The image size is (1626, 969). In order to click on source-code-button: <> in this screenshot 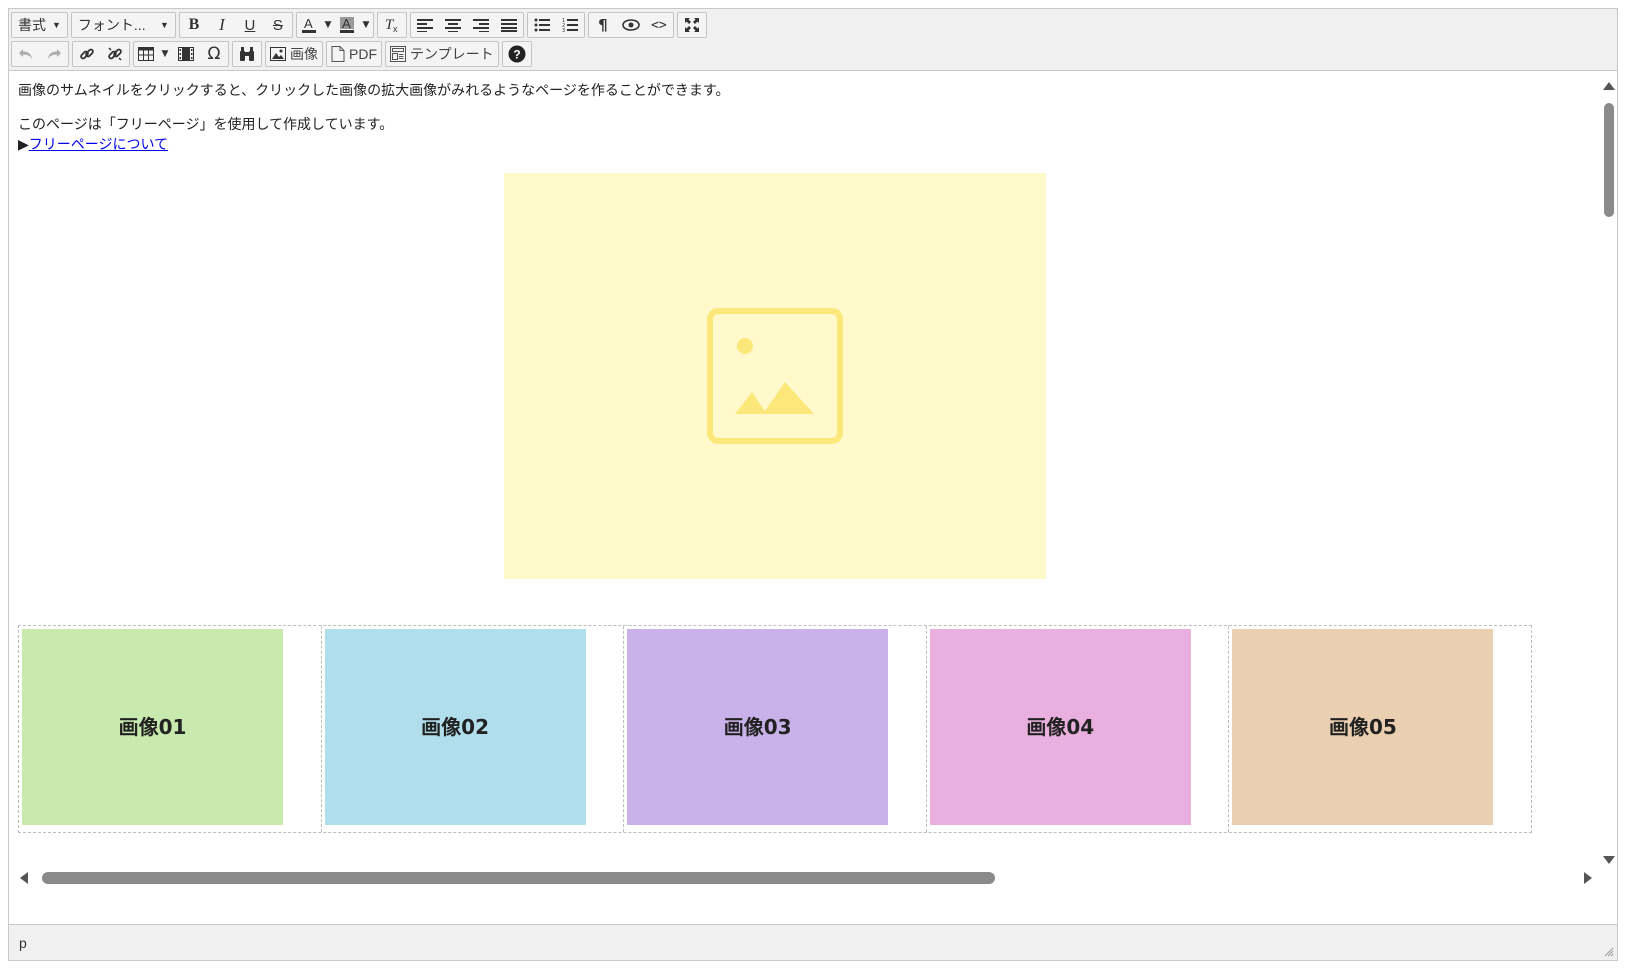, I will do `click(659, 25)`.